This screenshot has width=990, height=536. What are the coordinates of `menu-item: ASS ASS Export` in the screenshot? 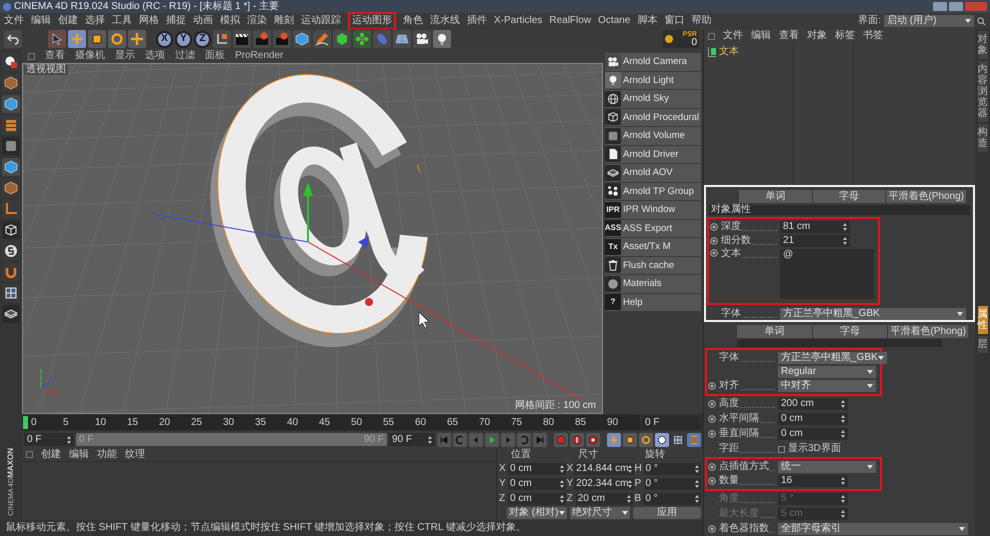 It's located at (653, 228).